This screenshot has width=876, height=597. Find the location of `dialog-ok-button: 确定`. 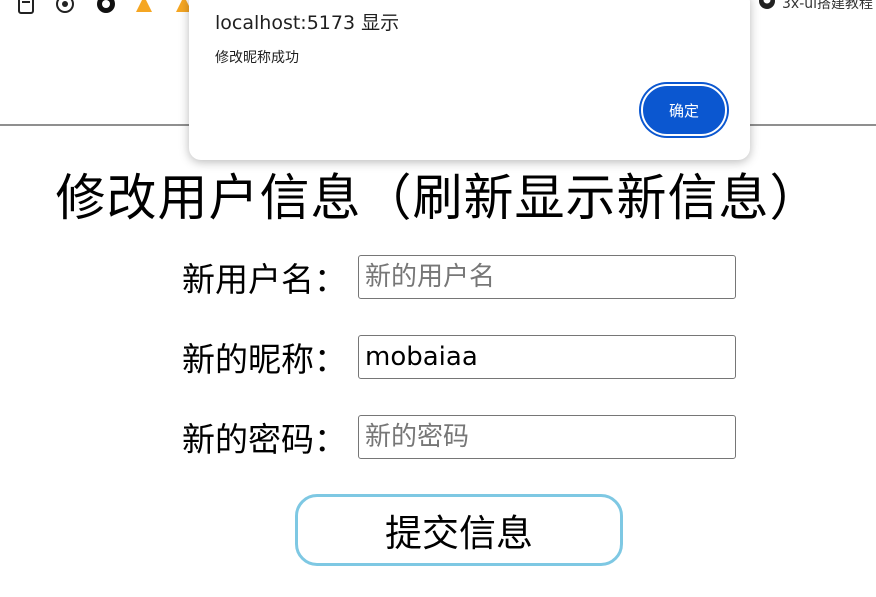

dialog-ok-button: 确定 is located at coordinates (684, 110).